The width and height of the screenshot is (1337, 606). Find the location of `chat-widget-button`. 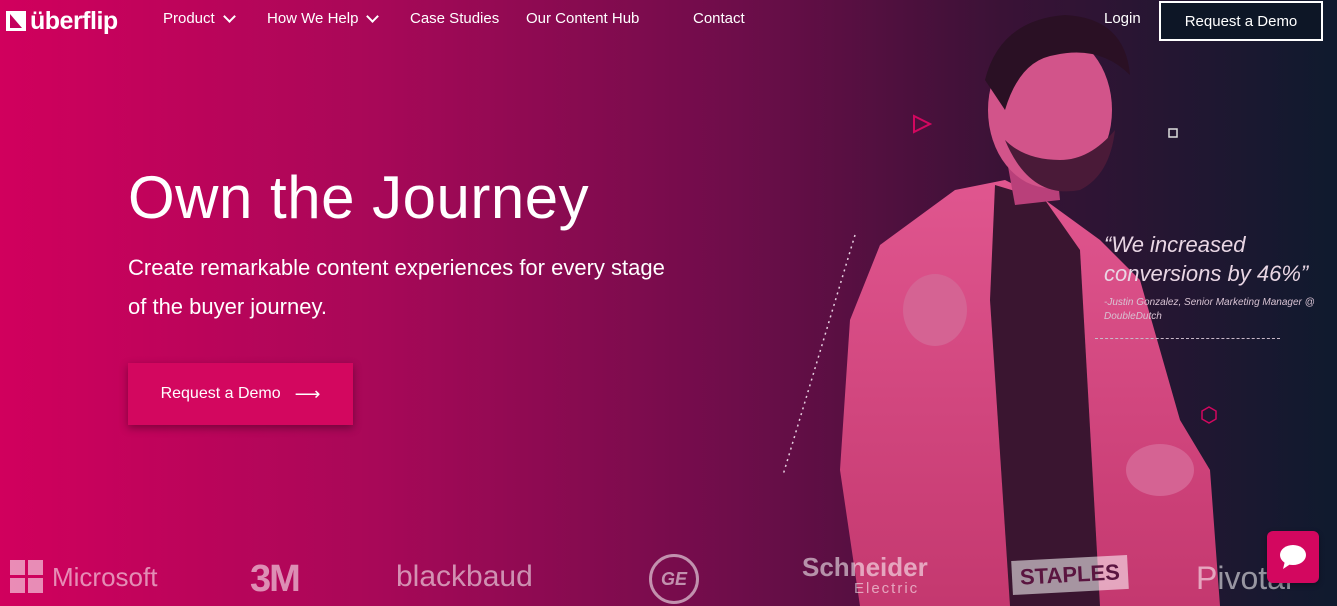

chat-widget-button is located at coordinates (1293, 557).